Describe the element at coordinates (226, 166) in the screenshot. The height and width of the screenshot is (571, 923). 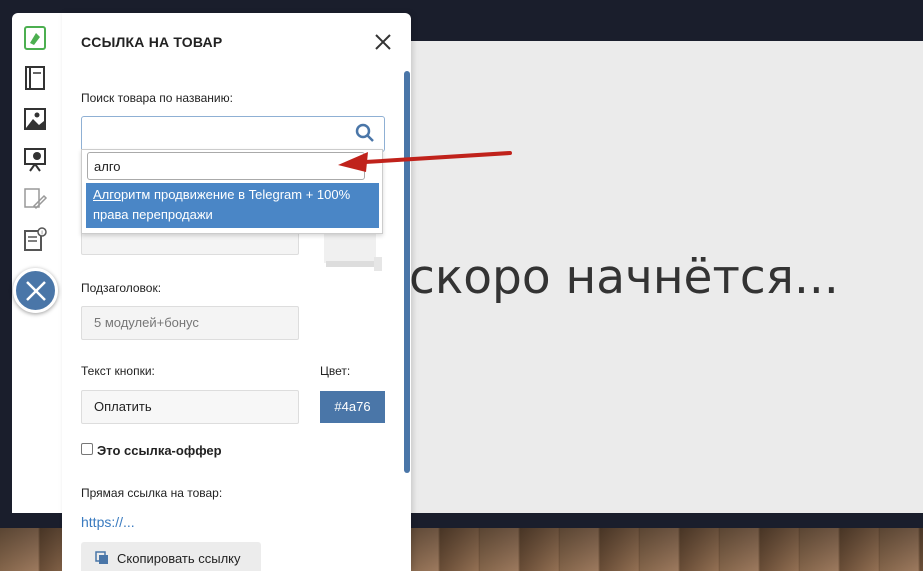
I see `dropdown-search-input` at that location.